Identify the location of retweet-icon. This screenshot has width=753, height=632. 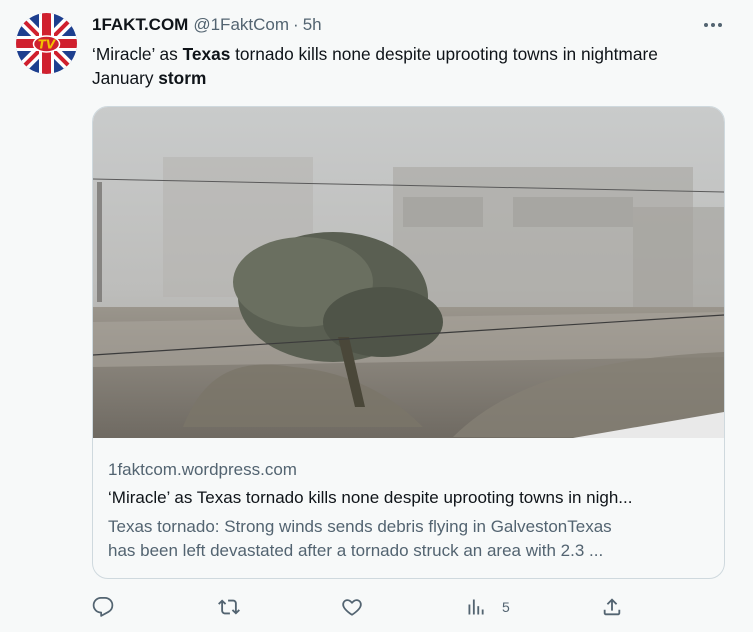
(229, 607).